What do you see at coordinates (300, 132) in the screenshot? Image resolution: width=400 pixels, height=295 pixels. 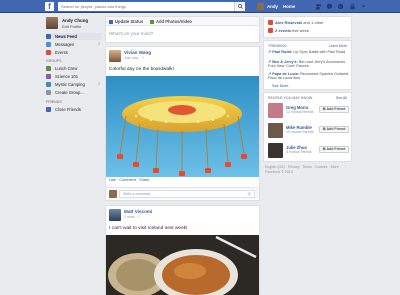 I see `mutual-friends: 19 mutual friends` at bounding box center [300, 132].